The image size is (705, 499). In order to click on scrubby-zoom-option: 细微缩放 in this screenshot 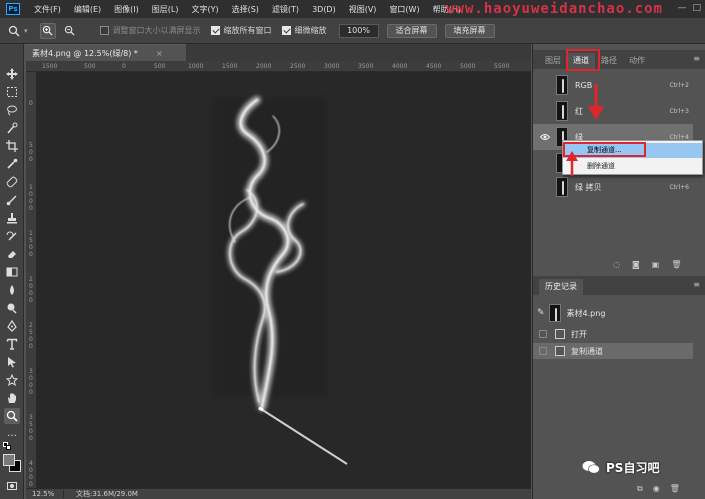, I will do `click(304, 30)`.